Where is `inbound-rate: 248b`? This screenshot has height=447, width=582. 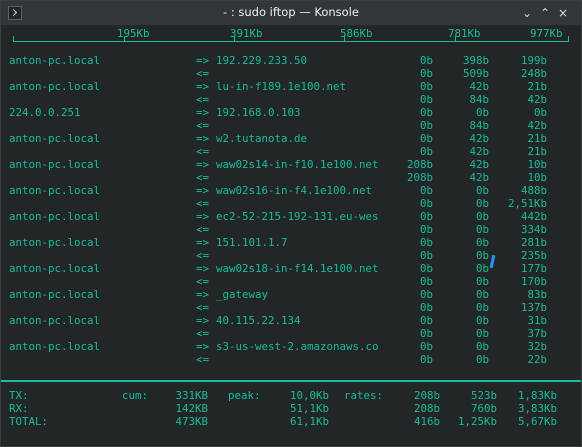
inbound-rate: 248b is located at coordinates (533, 73).